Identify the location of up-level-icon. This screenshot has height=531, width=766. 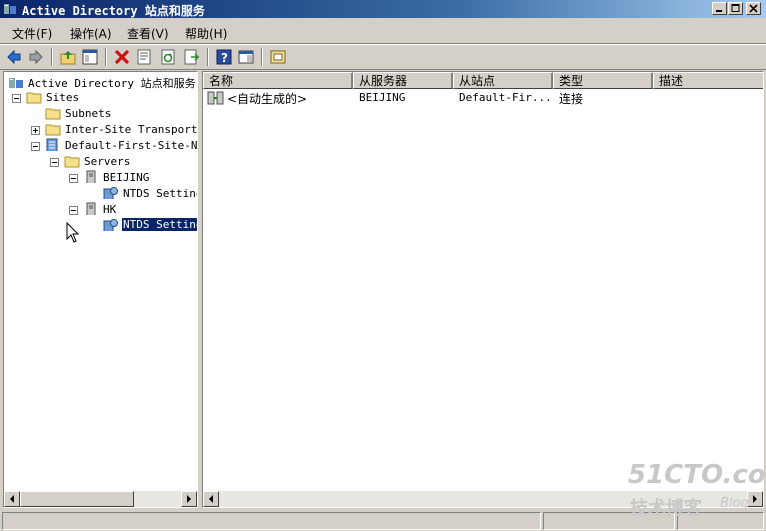
(68, 57).